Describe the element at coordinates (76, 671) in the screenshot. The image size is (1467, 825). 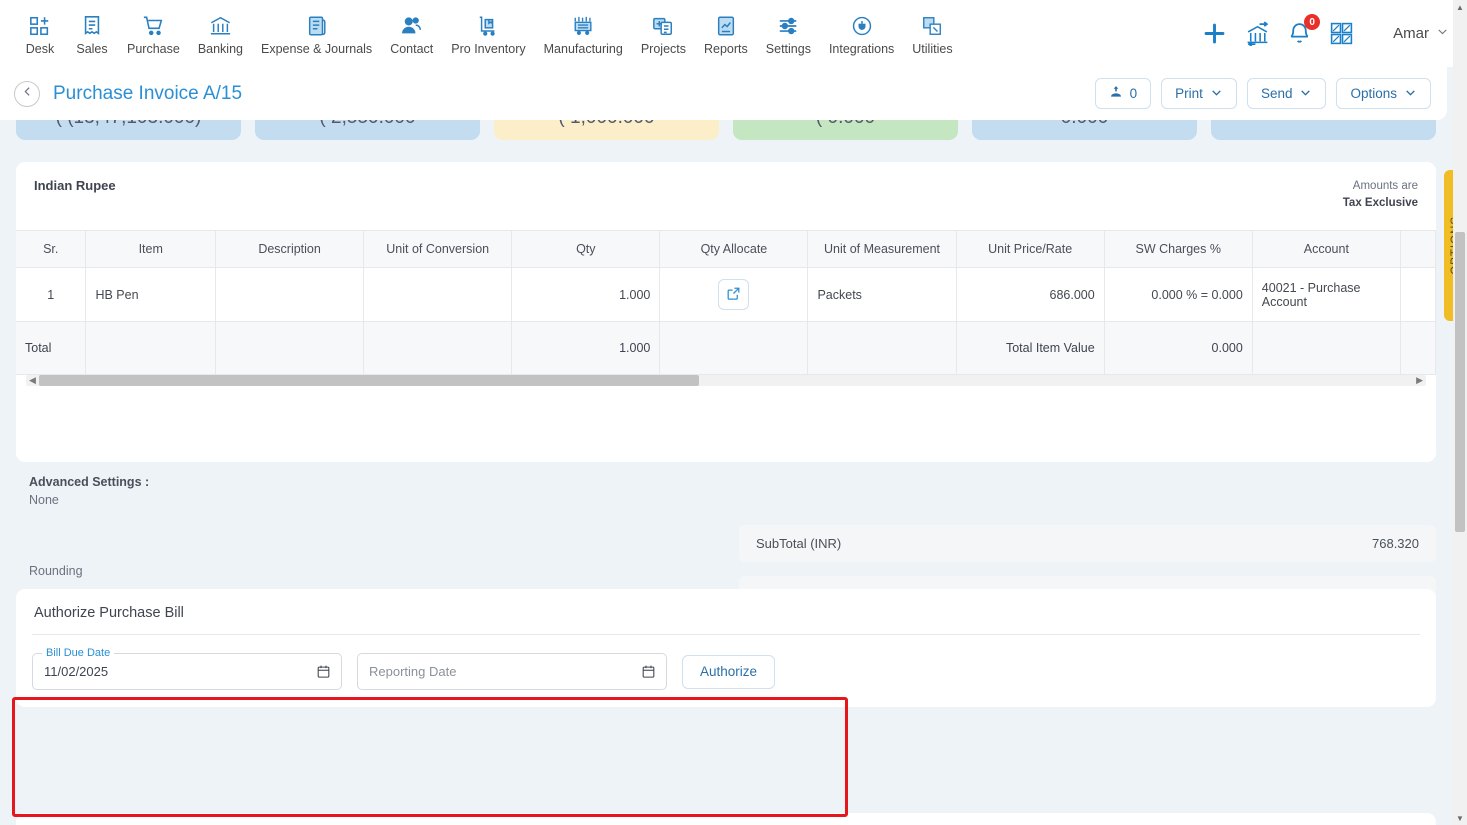
I see `bill-due-date-value: 11/02/2025` at that location.